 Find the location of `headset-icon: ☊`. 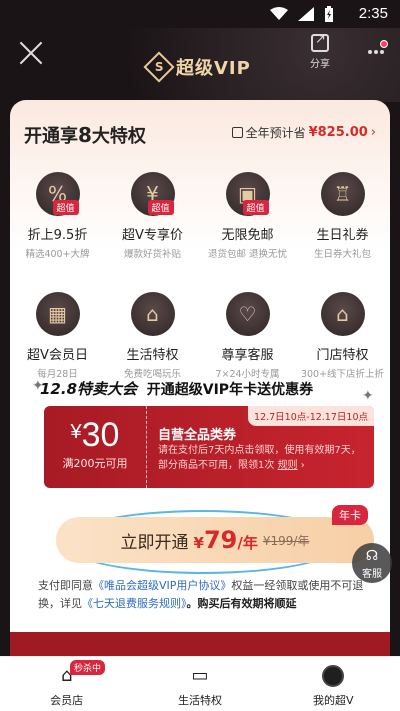

headset-icon: ☊ is located at coordinates (372, 556).